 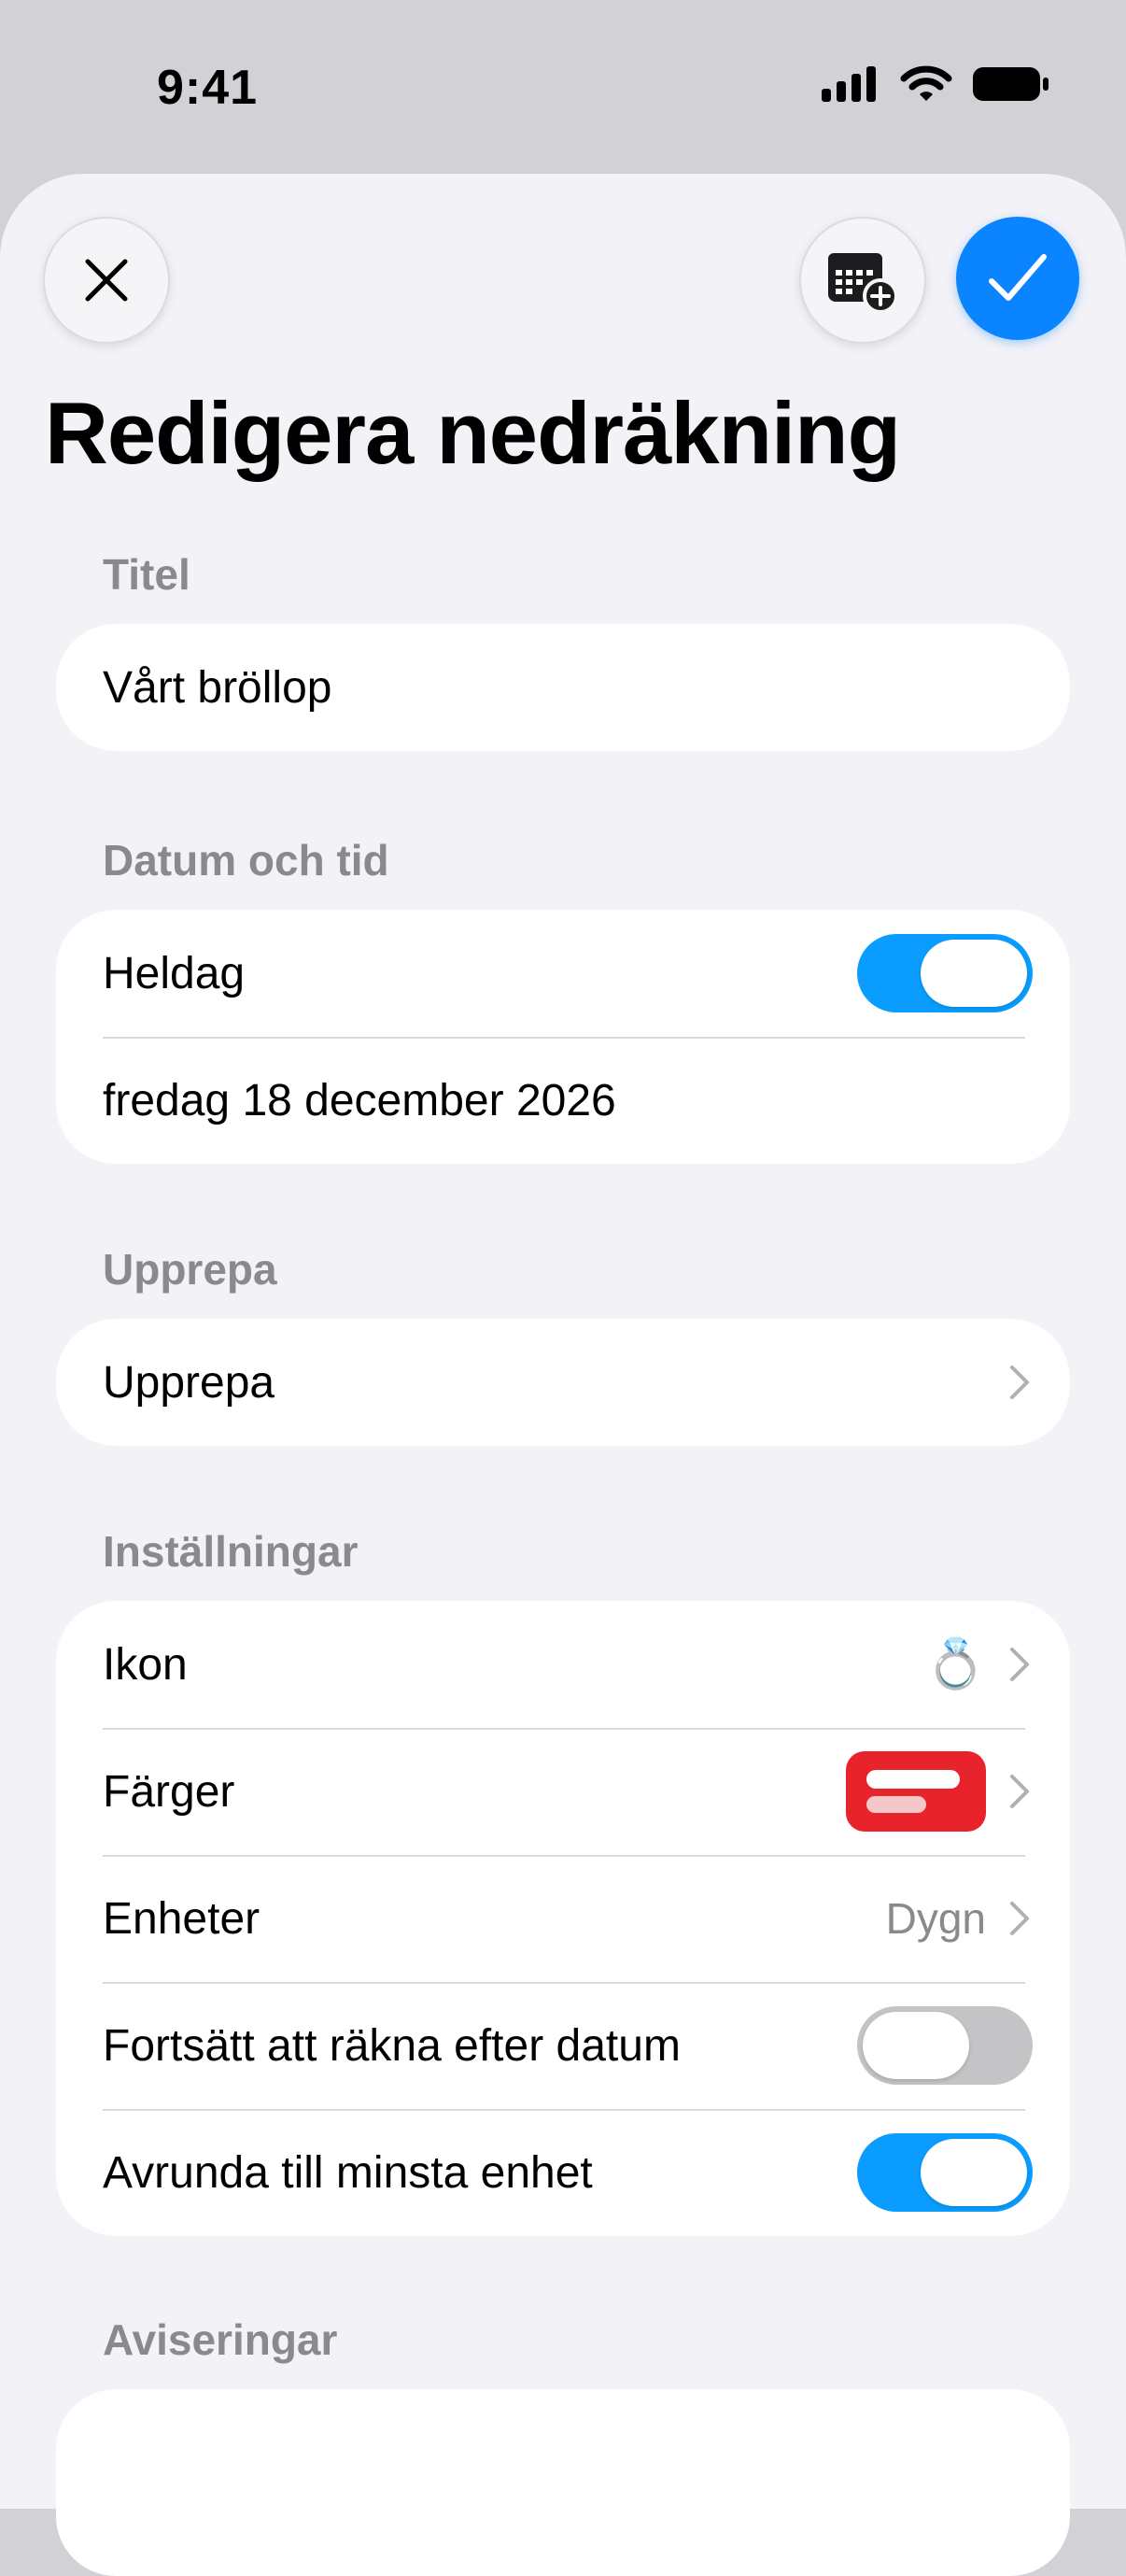 I want to click on all-day-row: Heldag, so click(x=563, y=973).